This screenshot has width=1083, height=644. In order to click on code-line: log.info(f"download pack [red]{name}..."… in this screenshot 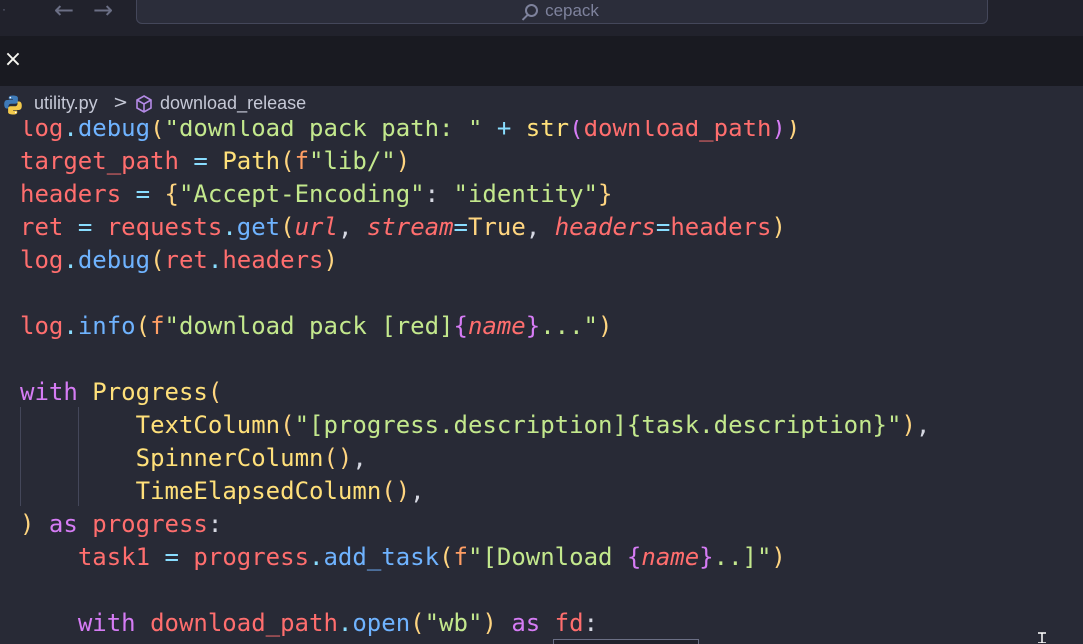, I will do `click(316, 326)`.